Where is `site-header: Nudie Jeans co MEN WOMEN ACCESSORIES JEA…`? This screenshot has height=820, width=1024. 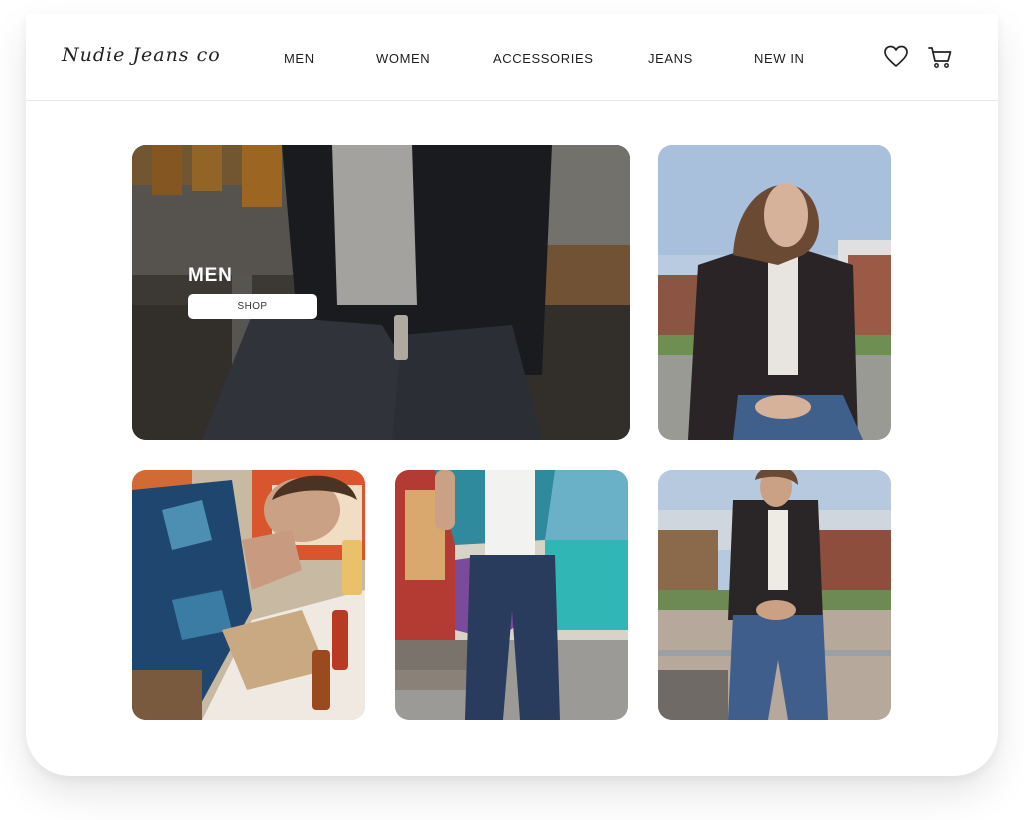 site-header: Nudie Jeans co MEN WOMEN ACCESSORIES JEA… is located at coordinates (512, 57).